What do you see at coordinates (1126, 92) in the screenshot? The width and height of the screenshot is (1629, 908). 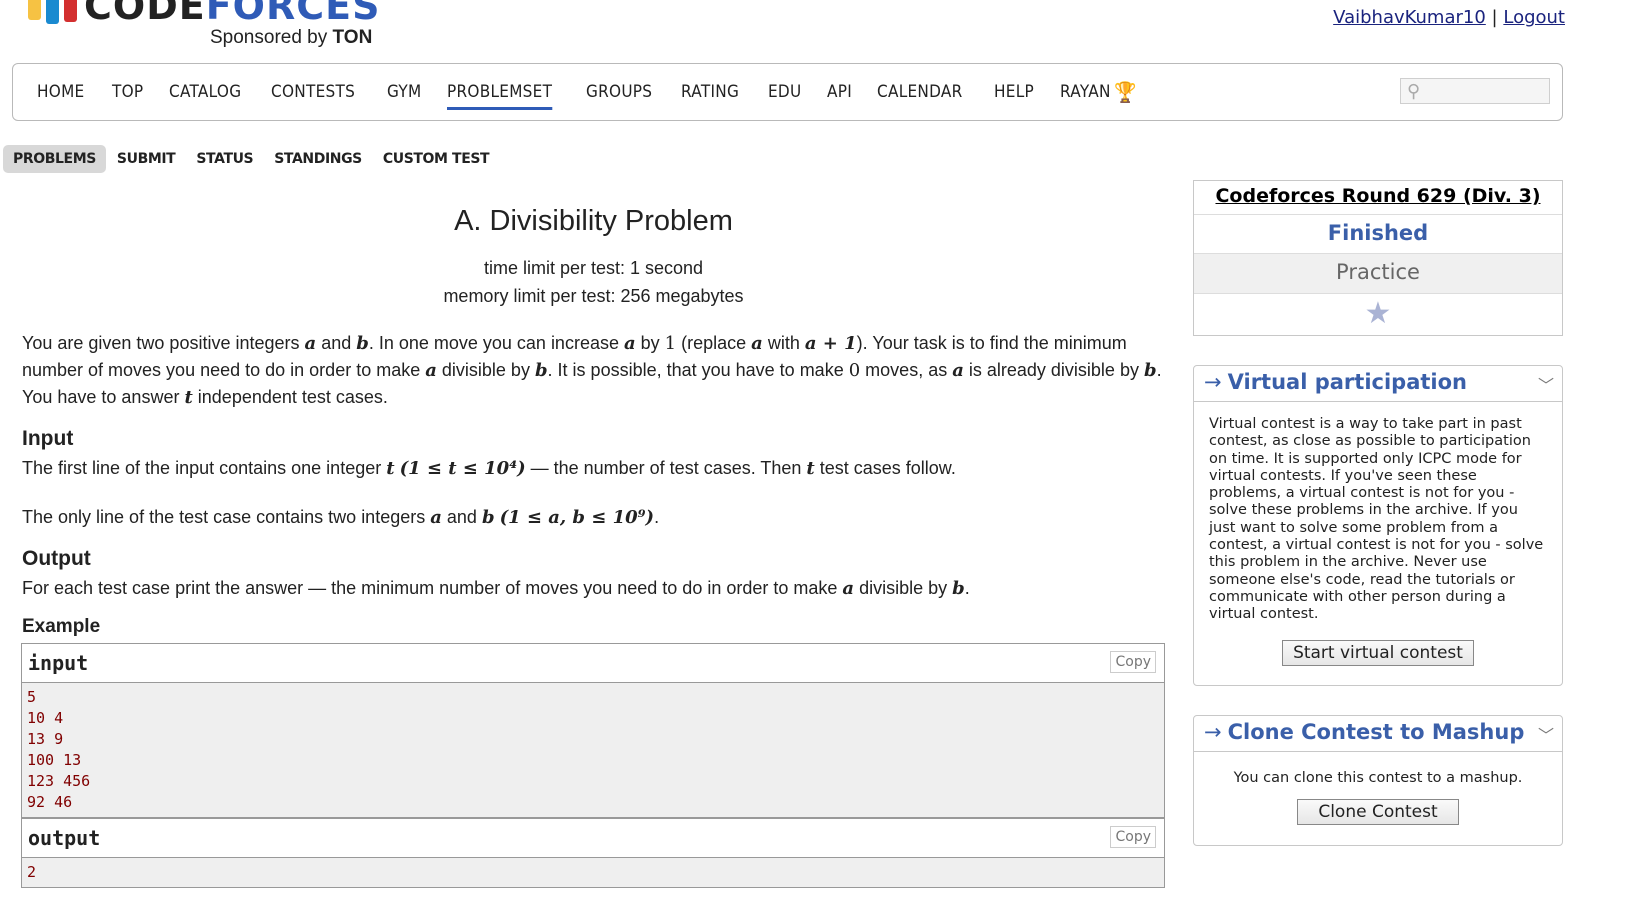 I see `trophy-icon: 🏆` at bounding box center [1126, 92].